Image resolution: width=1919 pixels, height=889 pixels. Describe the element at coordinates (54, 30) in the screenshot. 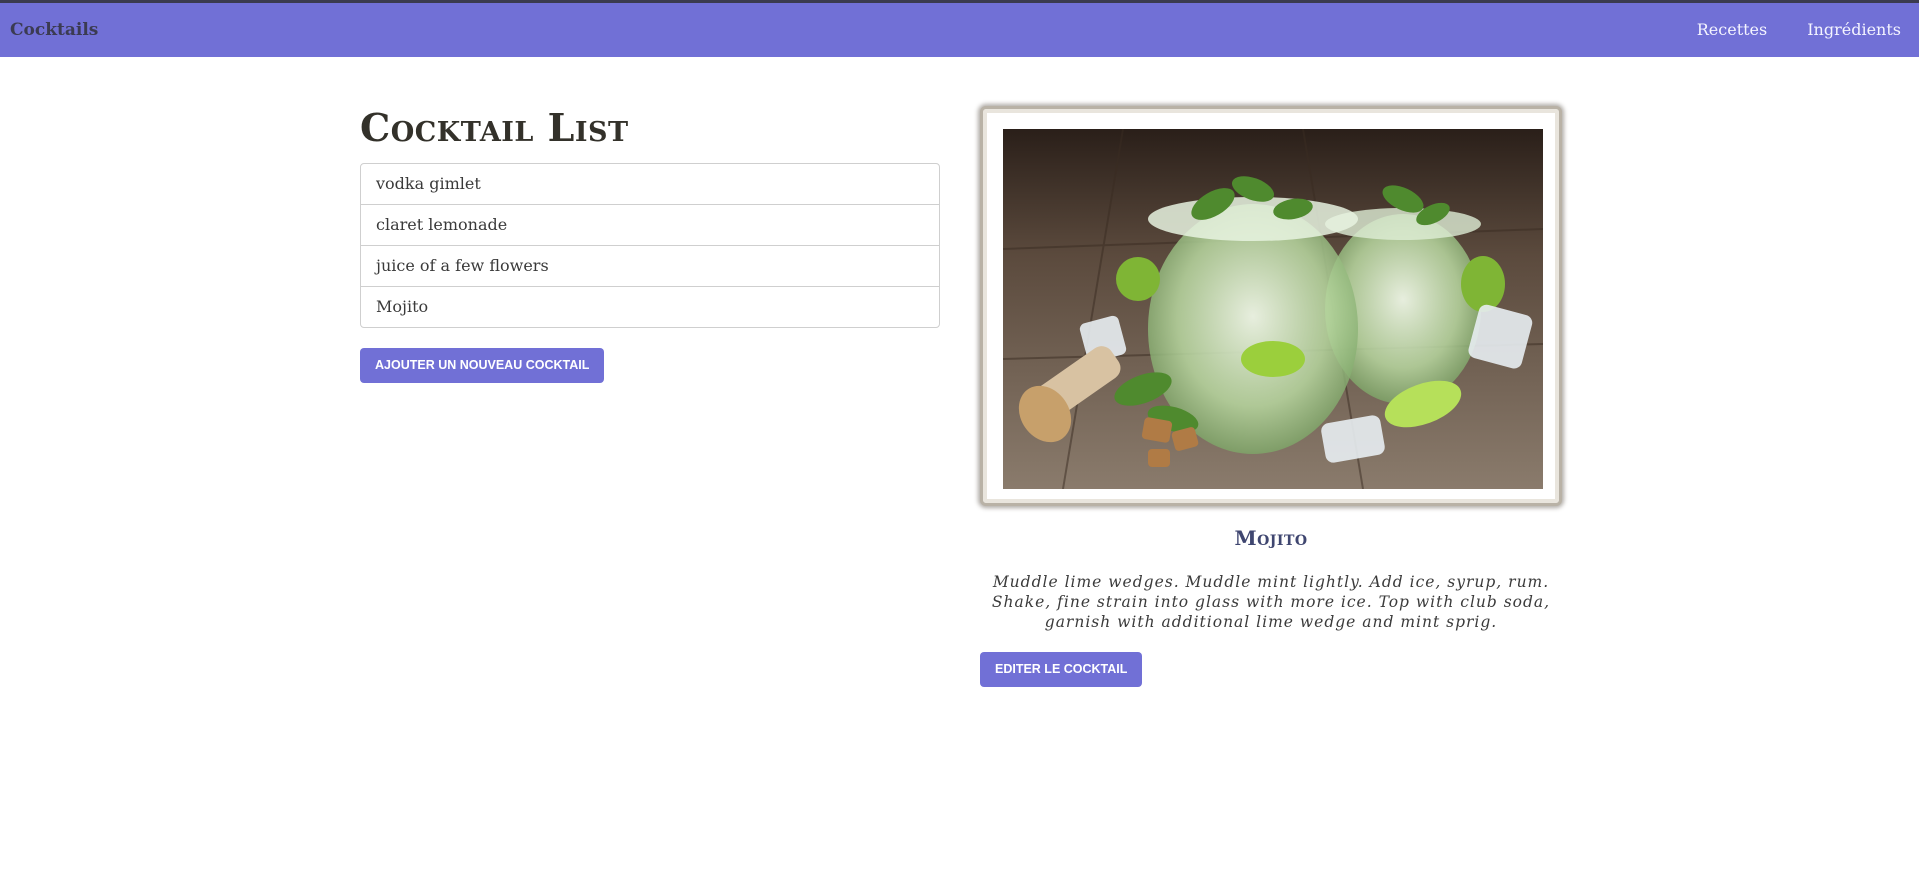

I see `brand-link: Cocktails` at that location.